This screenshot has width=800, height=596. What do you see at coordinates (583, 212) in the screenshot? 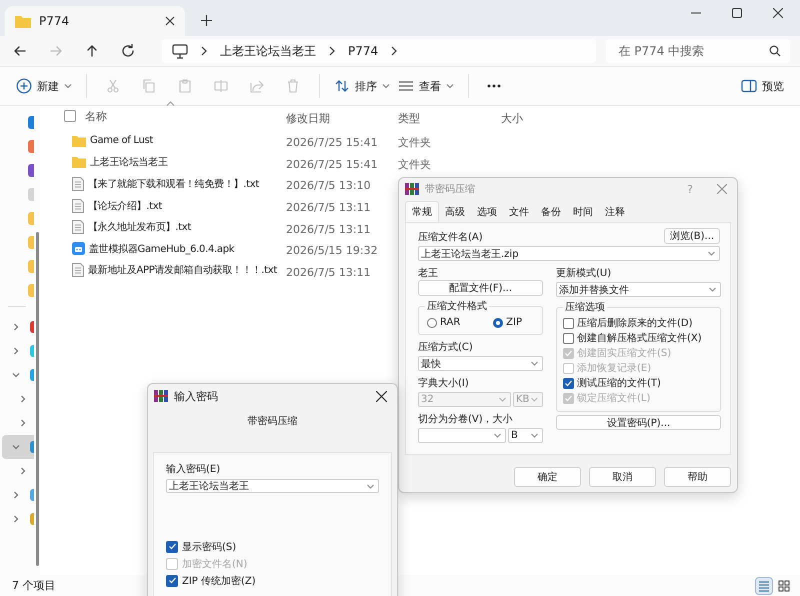
I see `dialog-tab: 时间` at bounding box center [583, 212].